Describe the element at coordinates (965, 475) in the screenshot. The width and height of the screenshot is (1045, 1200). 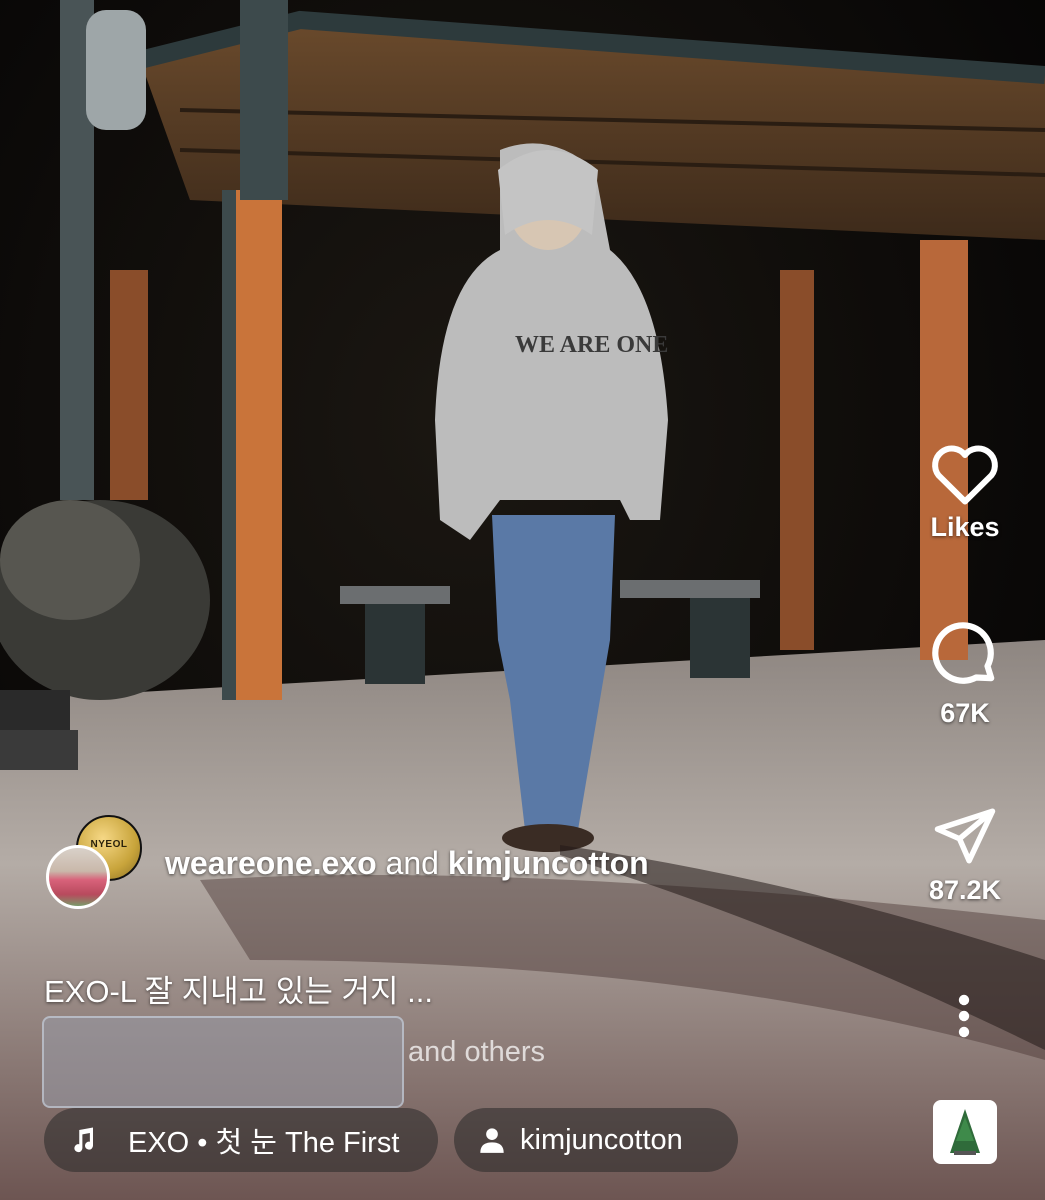
I see `heart-outline-icon` at that location.